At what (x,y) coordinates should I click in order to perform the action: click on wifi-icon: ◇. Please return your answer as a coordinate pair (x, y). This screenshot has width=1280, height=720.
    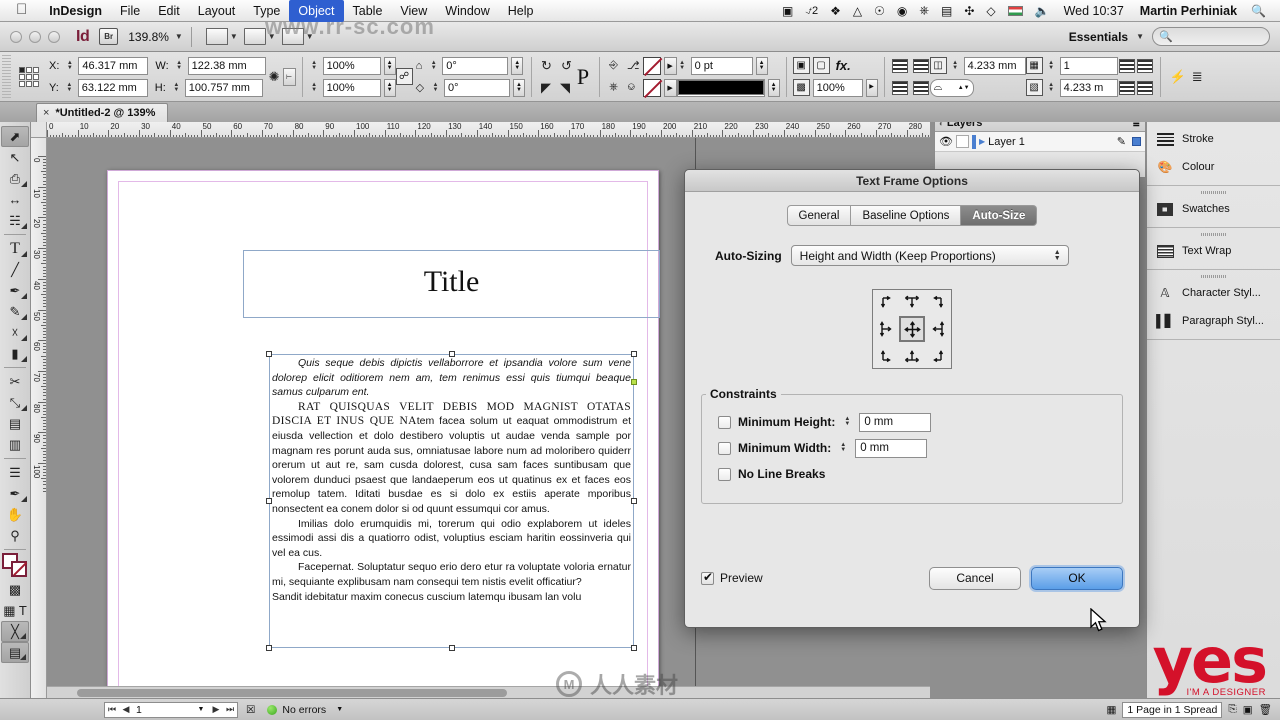
    Looking at the image, I should click on (990, 11).